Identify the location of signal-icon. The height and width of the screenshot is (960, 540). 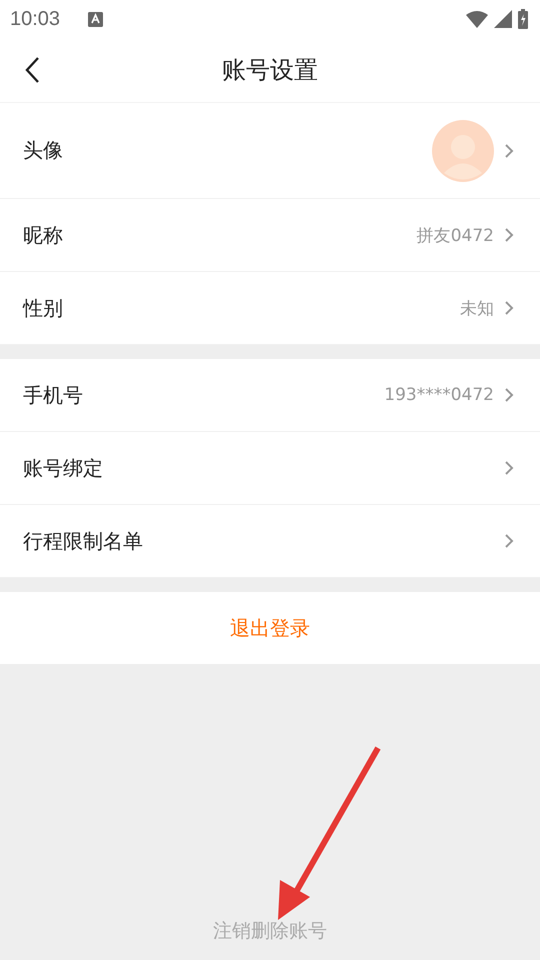
(503, 19).